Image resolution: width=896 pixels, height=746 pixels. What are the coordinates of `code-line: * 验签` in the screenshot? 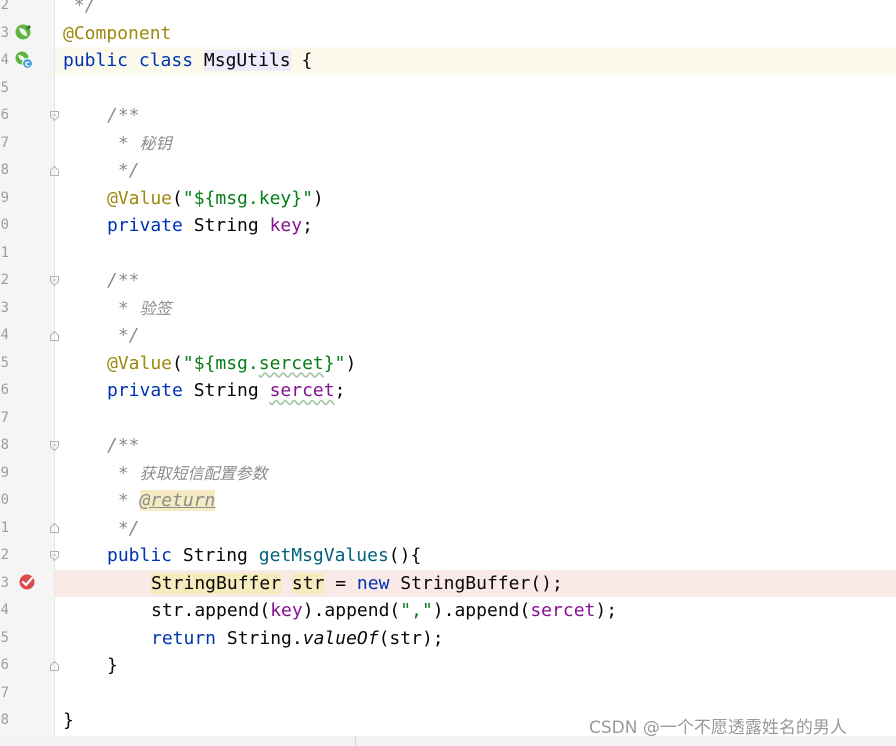 It's located at (475, 309).